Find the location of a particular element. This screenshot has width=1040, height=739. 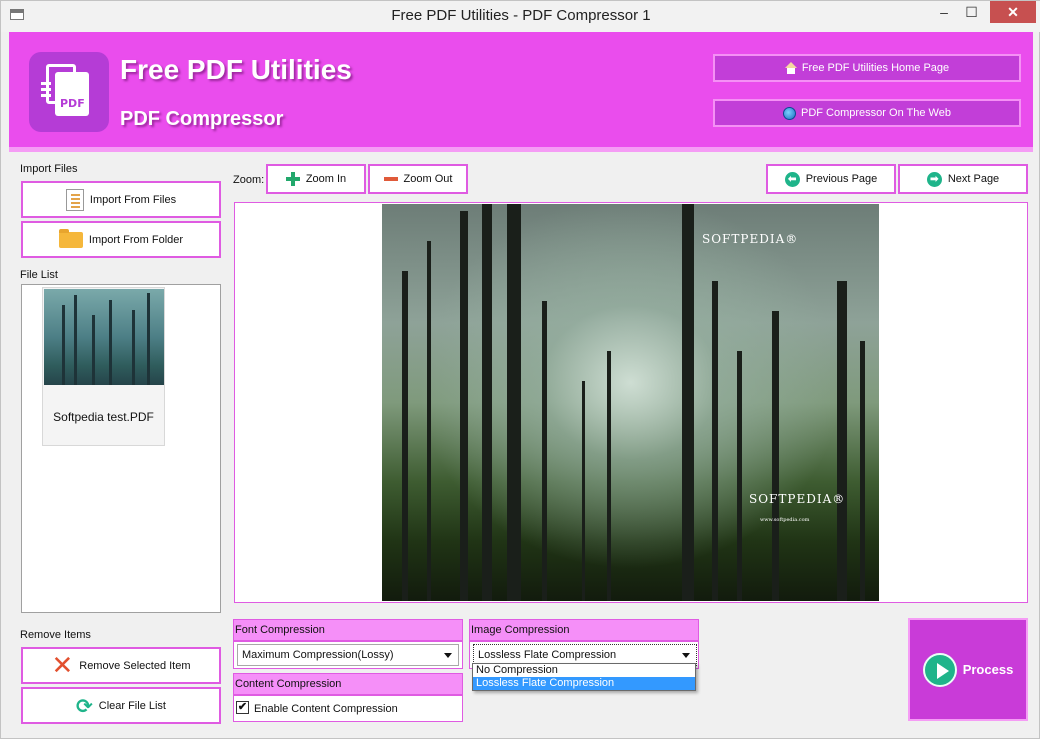

watermark-url: www.softpedia.com is located at coordinates (785, 520).